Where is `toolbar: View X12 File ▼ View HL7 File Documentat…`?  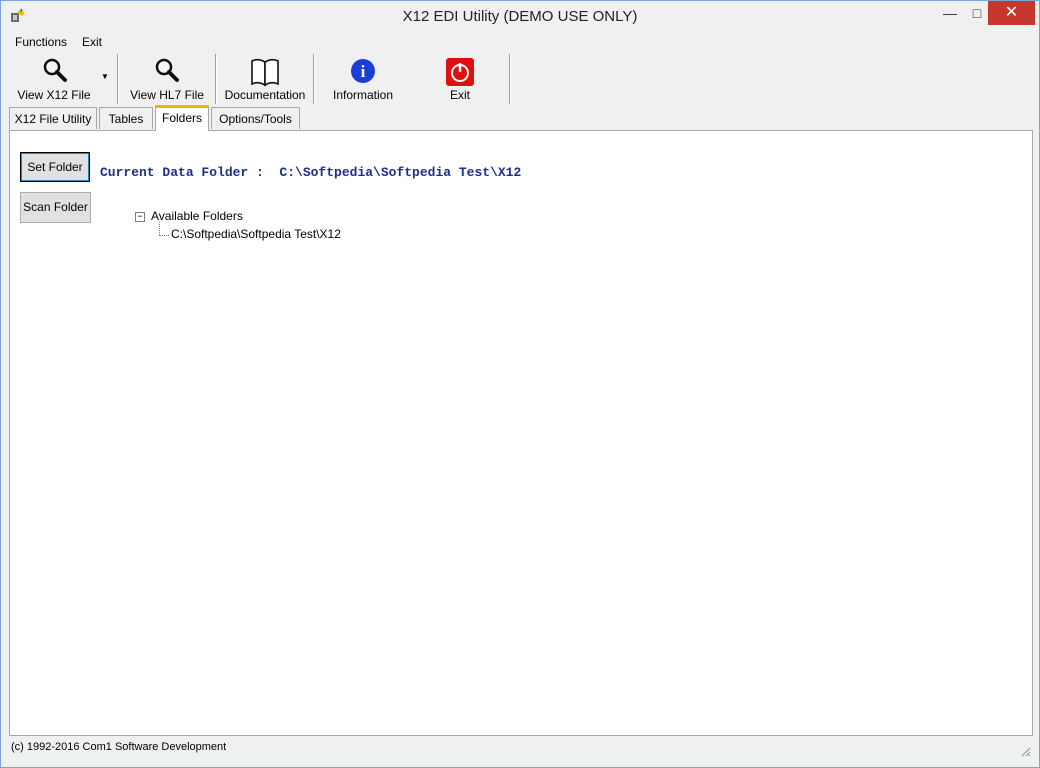 toolbar: View X12 File ▼ View HL7 File Documentat… is located at coordinates (521, 78).